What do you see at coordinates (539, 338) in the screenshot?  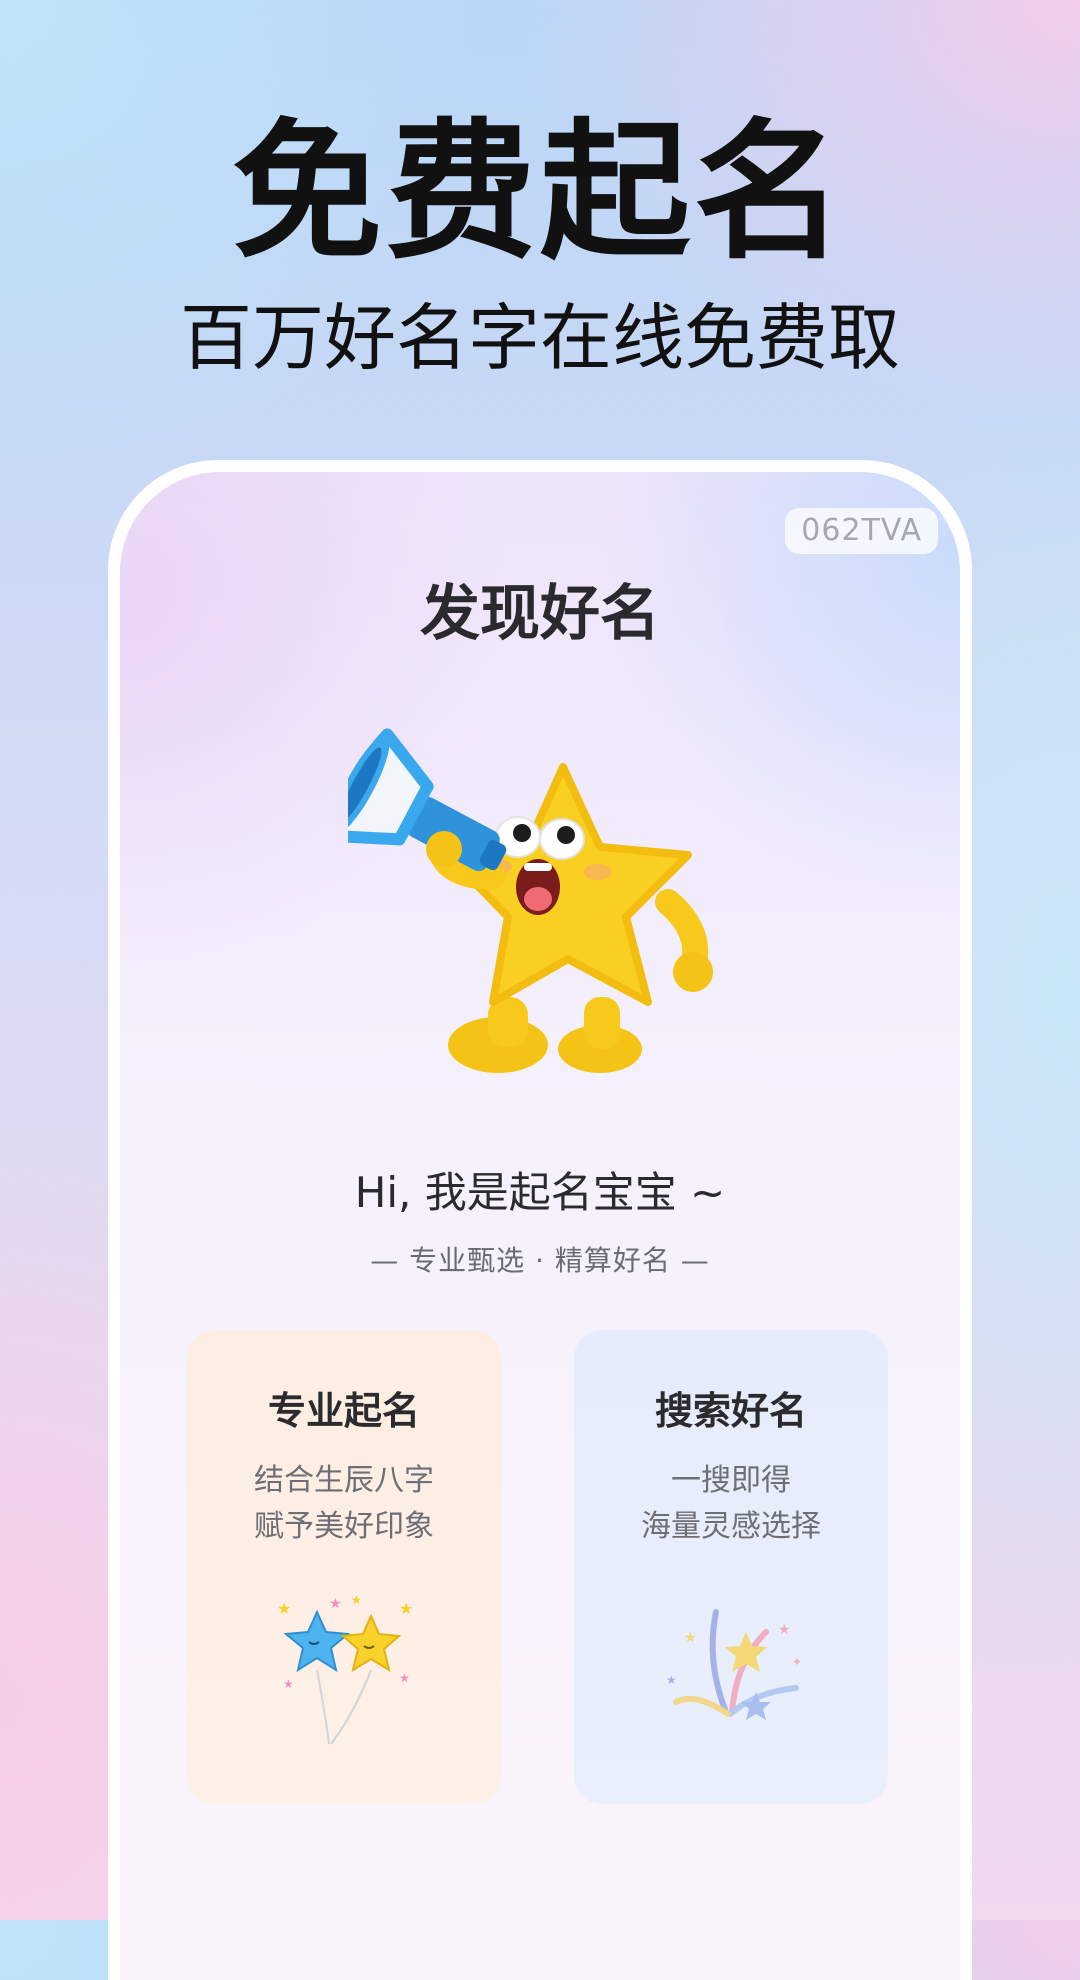 I see `hero-subtitle: 百万好名字在线免费取` at bounding box center [539, 338].